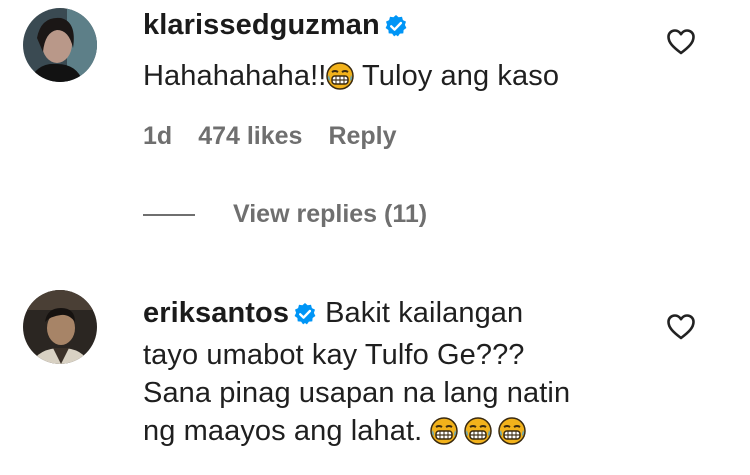 This screenshot has height=475, width=750. Describe the element at coordinates (457, 76) in the screenshot. I see `comment-text-continued: Tuloy ang kaso` at that location.